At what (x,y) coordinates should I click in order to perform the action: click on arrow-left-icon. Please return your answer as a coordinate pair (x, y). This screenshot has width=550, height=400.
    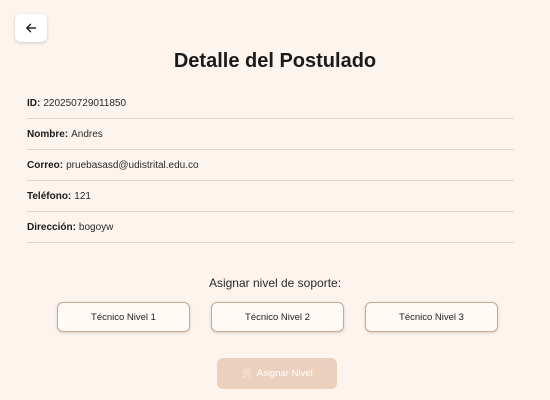
    Looking at the image, I should click on (31, 28).